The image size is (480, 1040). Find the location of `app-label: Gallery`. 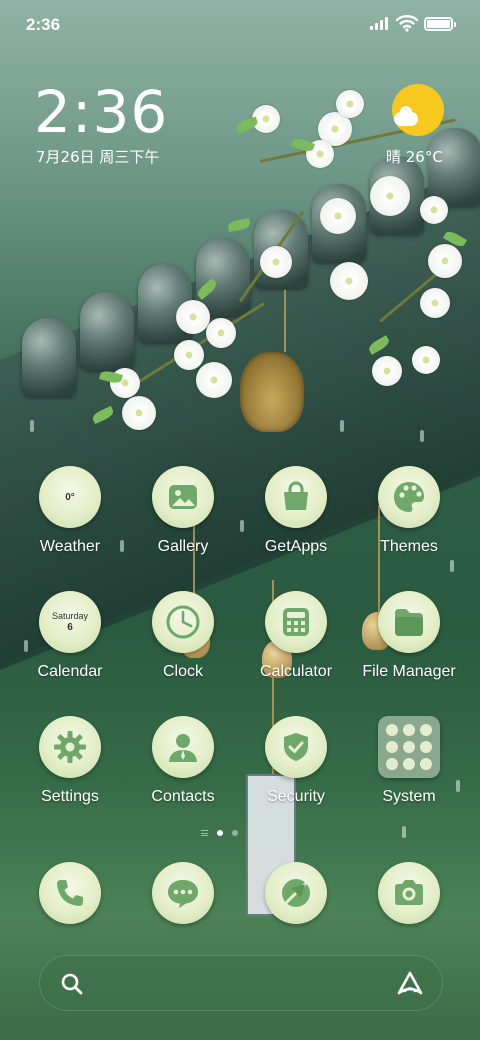

app-label: Gallery is located at coordinates (183, 546).